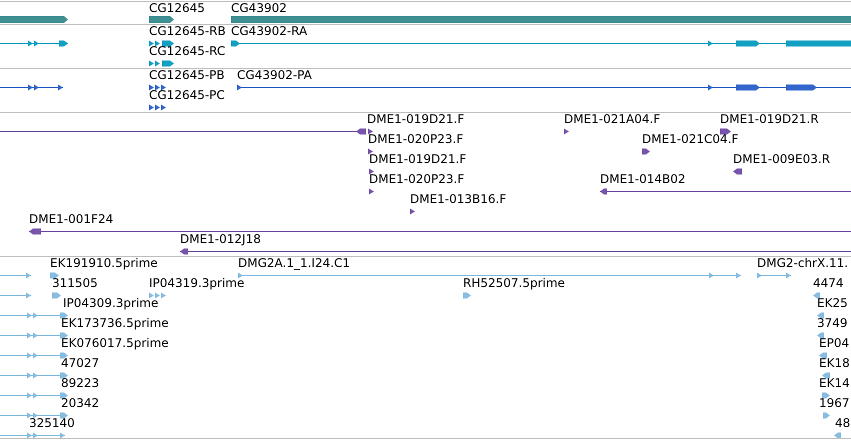  I want to click on feature-label: CG12645-RB, so click(187, 31).